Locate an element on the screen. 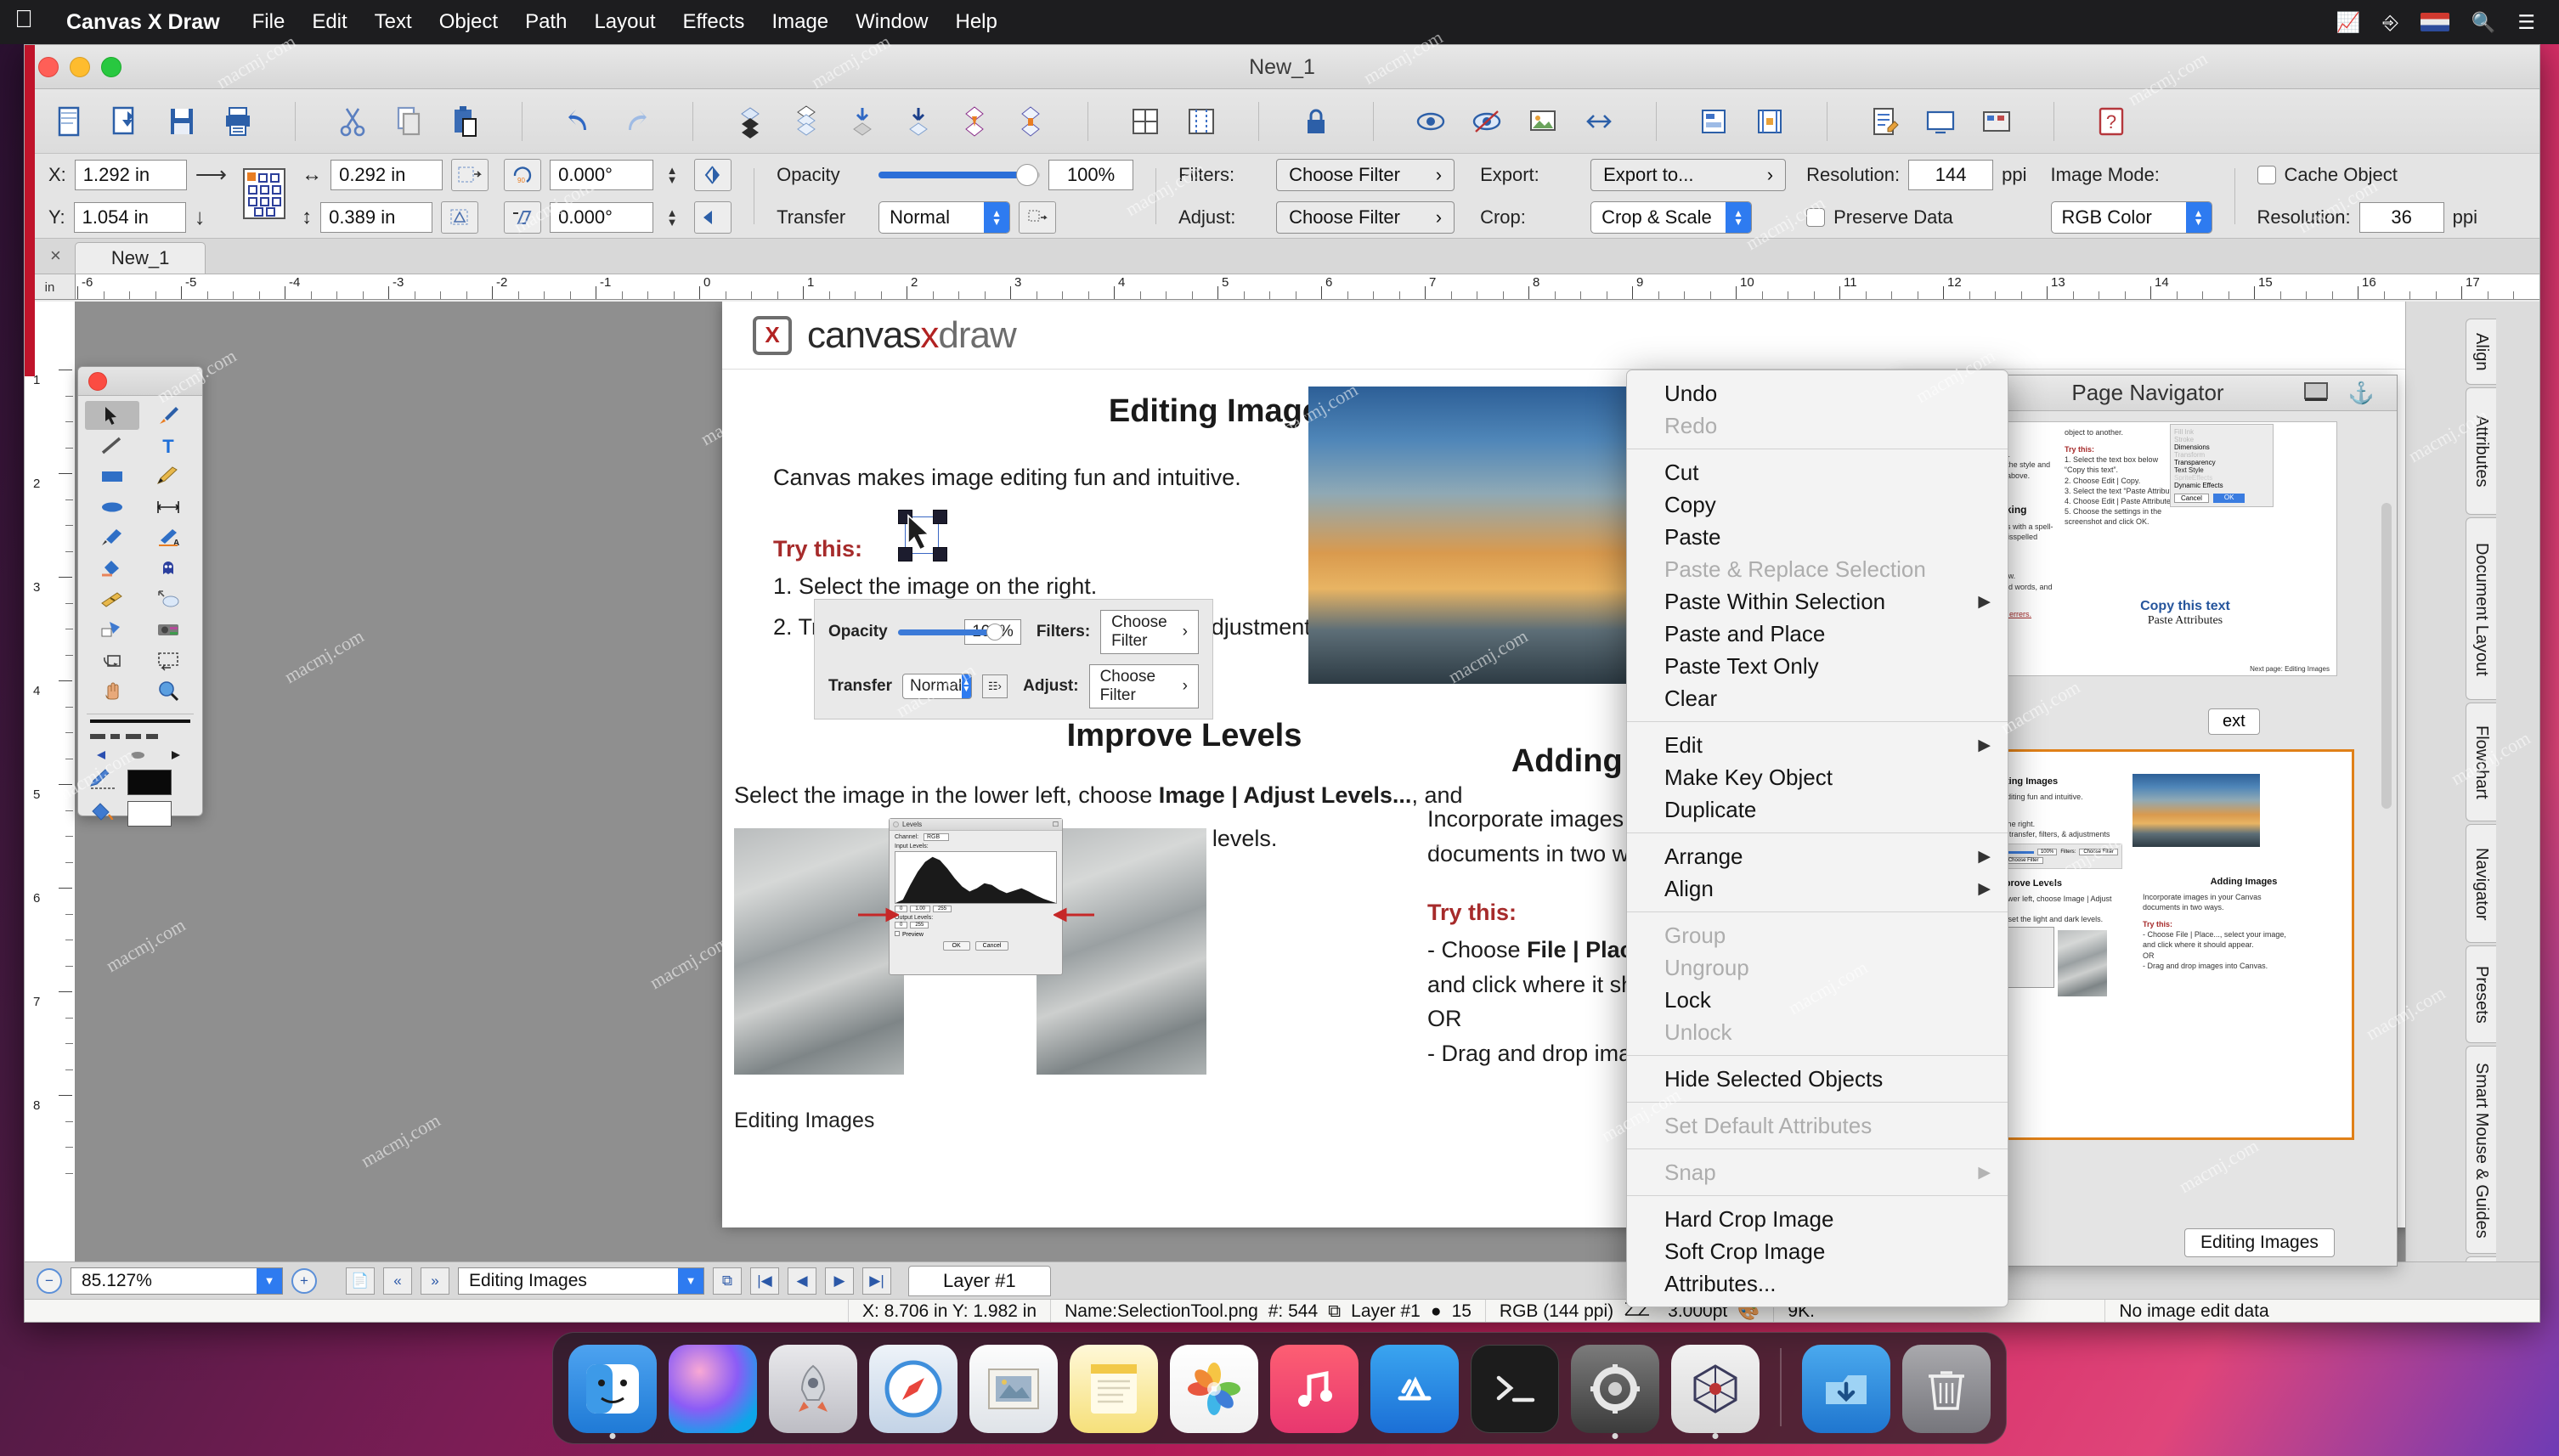  opacity-value-field: 100% is located at coordinates (1091, 175).